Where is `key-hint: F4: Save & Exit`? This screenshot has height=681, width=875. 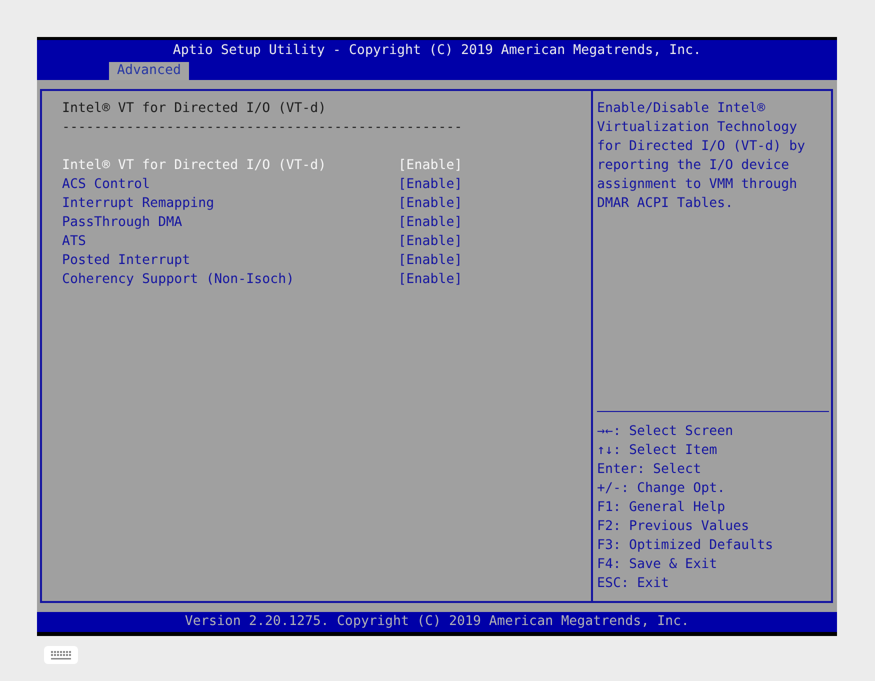
key-hint: F4: Save & Exit is located at coordinates (657, 565).